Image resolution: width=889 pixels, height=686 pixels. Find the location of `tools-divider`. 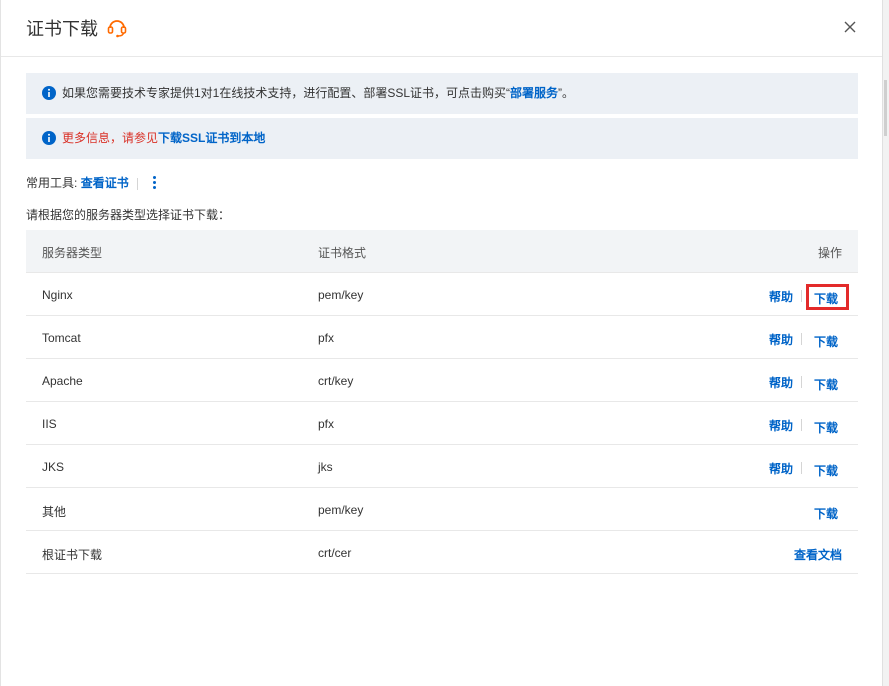

tools-divider is located at coordinates (137, 184).